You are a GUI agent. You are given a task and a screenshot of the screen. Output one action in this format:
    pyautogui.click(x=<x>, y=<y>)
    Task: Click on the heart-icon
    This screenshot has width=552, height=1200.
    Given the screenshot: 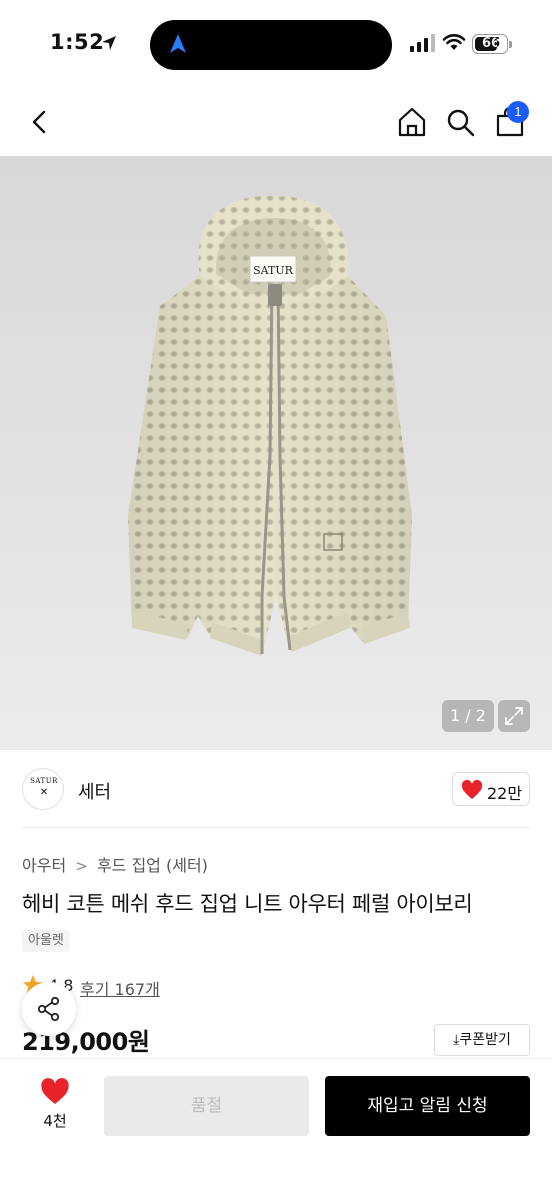 What is the action you would take?
    pyautogui.click(x=472, y=789)
    